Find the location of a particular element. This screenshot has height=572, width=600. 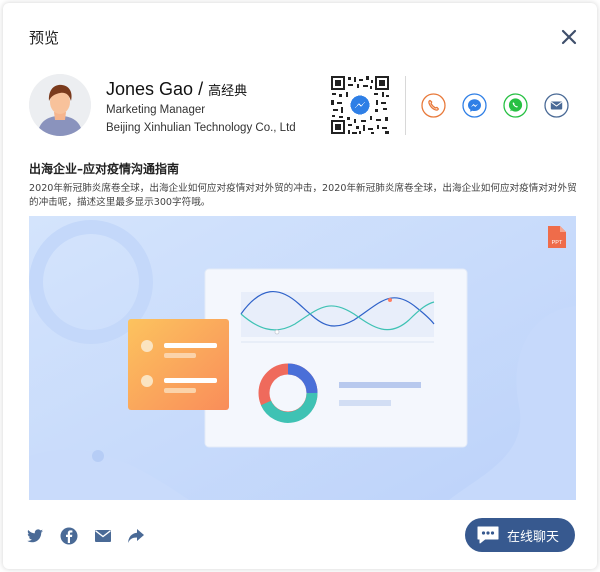

company-name: Beijing Xinhulian Technology Co., Ltd is located at coordinates (201, 128).